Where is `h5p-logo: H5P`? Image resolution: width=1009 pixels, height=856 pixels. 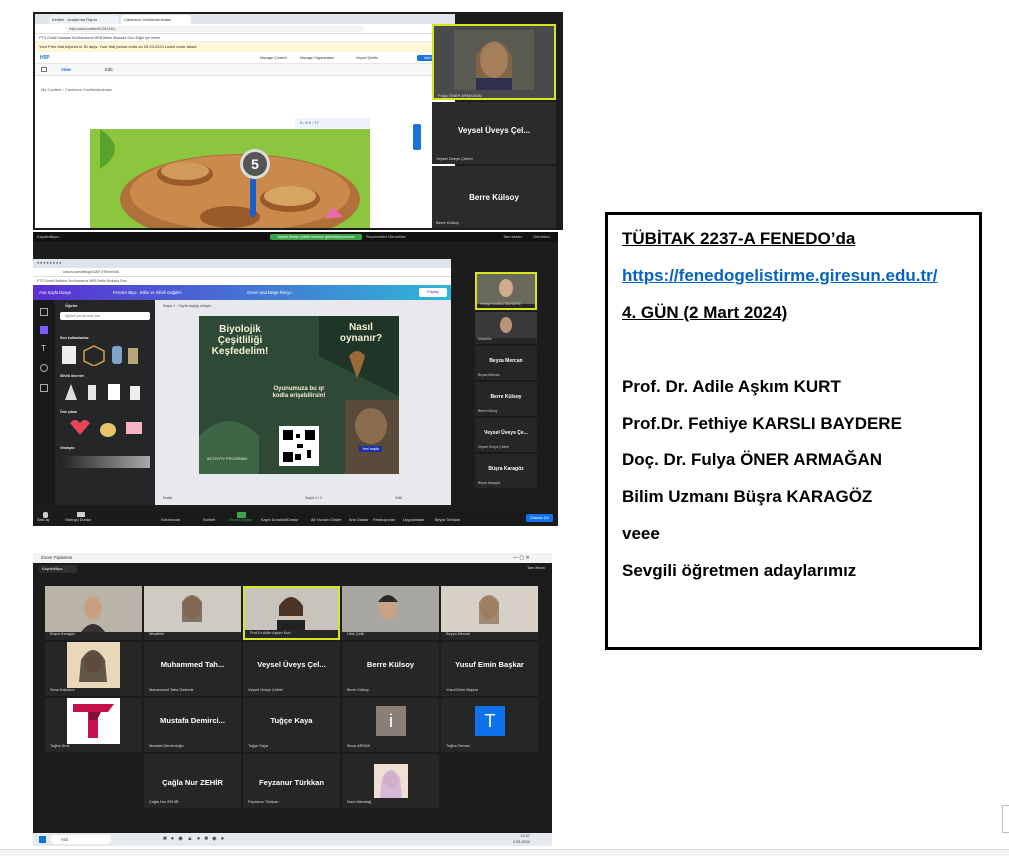
h5p-logo: H5P is located at coordinates (45, 58).